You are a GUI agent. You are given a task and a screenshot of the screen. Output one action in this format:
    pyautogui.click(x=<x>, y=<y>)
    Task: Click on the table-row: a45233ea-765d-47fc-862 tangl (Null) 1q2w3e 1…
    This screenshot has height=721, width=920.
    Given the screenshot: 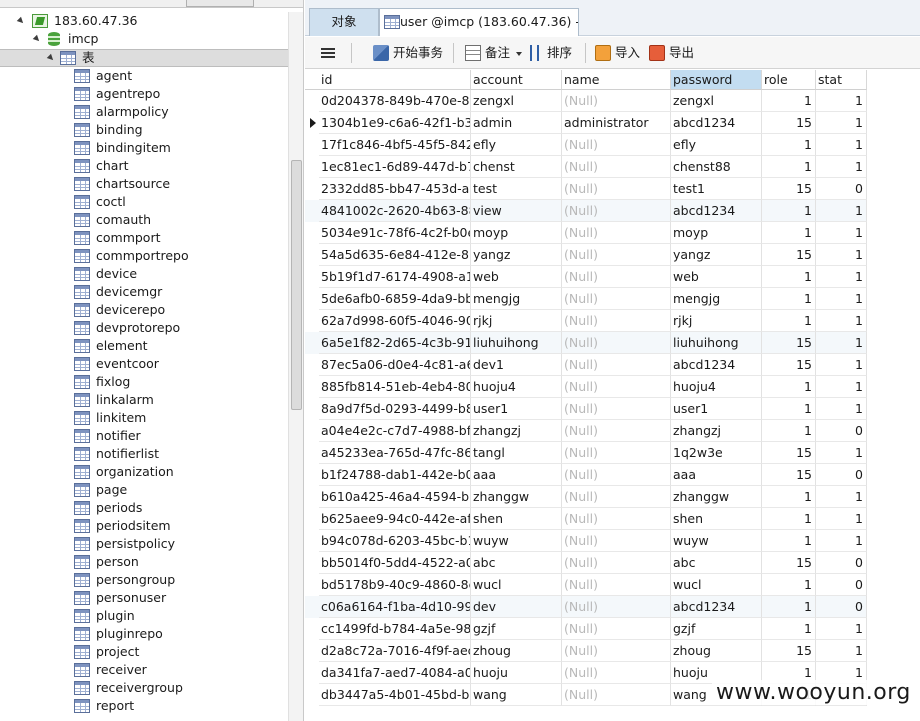 What is the action you would take?
    pyautogui.click(x=586, y=453)
    